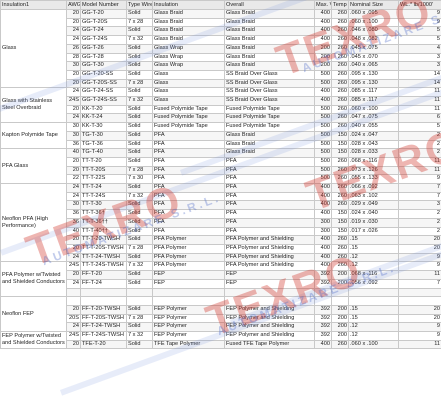 This screenshot has width=441, height=400. Describe the element at coordinates (73, 127) in the screenshot. I see `cell-awg: 30` at that location.